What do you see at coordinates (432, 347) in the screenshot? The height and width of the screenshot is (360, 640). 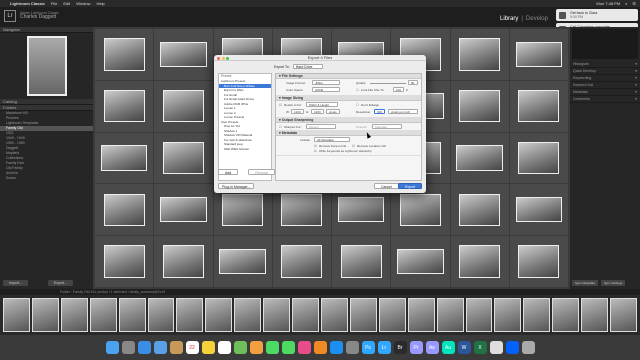 I see `aftereffects-icon: Ae` at bounding box center [432, 347].